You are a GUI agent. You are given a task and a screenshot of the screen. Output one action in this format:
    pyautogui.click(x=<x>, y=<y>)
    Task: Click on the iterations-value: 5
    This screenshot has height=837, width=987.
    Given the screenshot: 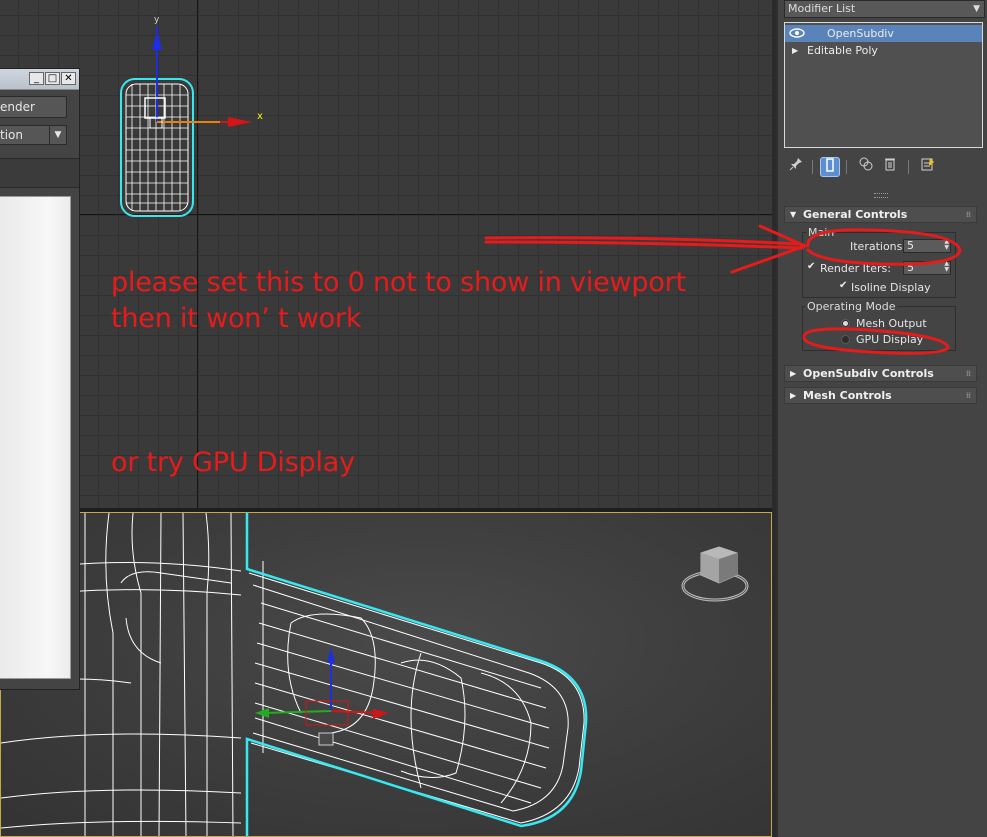 What is the action you would take?
    pyautogui.click(x=910, y=245)
    